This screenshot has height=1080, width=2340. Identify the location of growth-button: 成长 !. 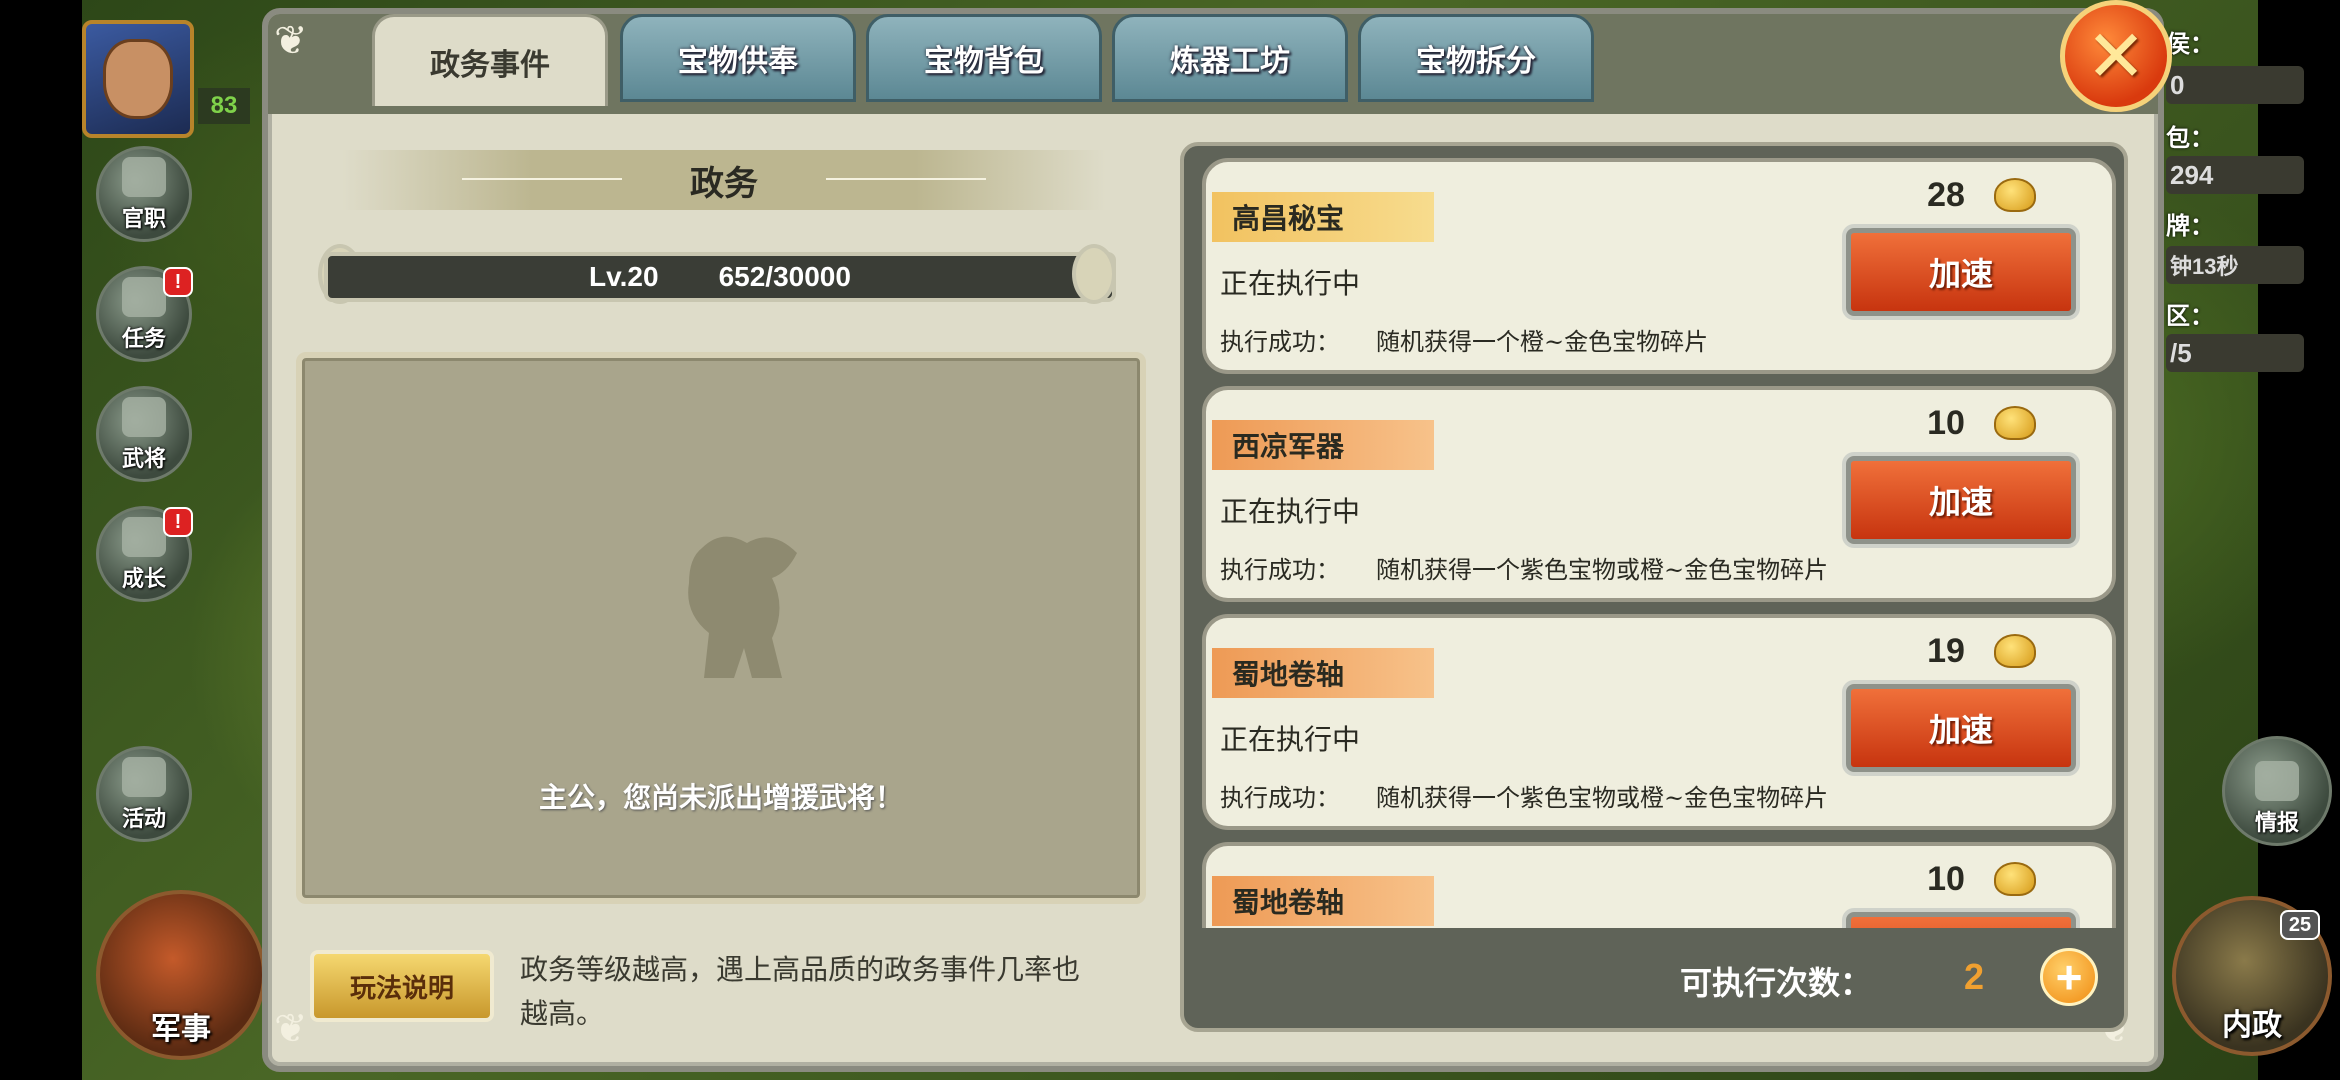
(144, 554).